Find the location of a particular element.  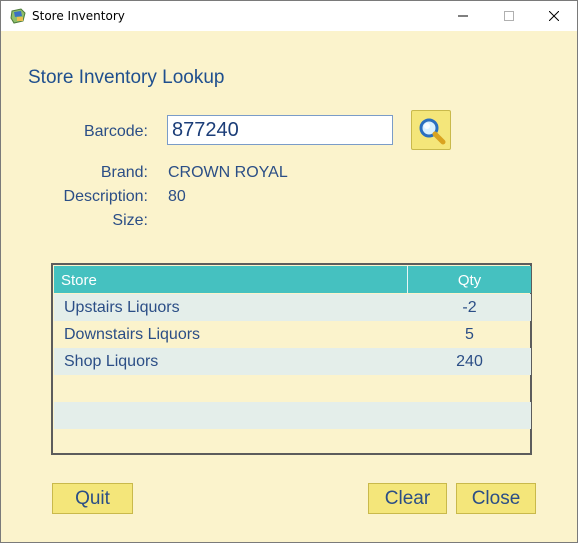

close-window-button is located at coordinates (554, 16).